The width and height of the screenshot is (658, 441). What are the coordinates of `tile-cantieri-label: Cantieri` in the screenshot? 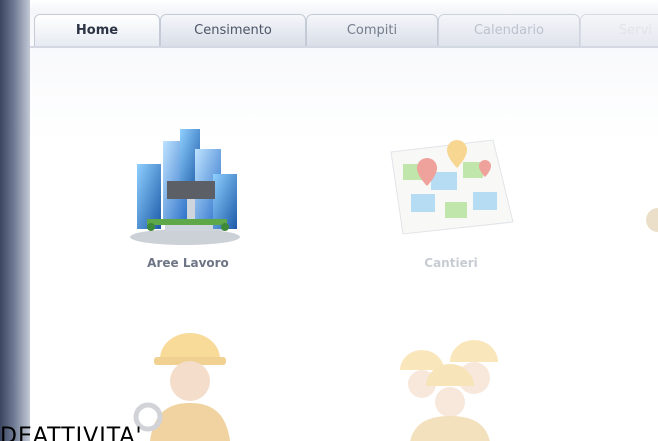 It's located at (451, 263).